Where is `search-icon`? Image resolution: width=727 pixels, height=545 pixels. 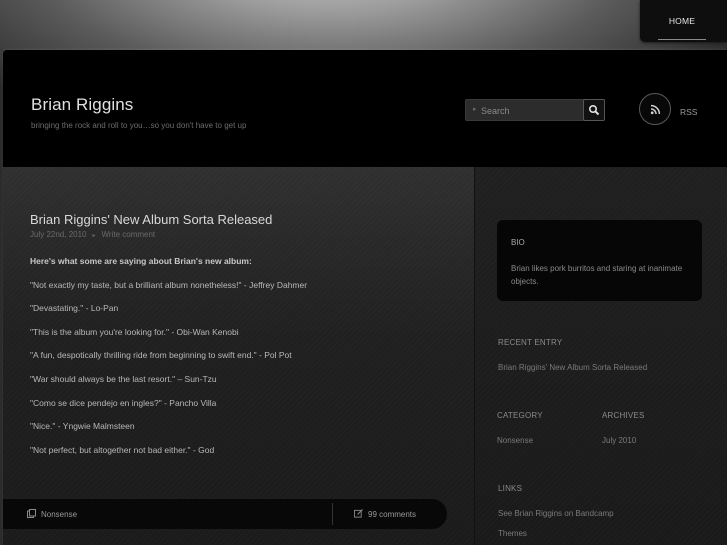 search-icon is located at coordinates (594, 110).